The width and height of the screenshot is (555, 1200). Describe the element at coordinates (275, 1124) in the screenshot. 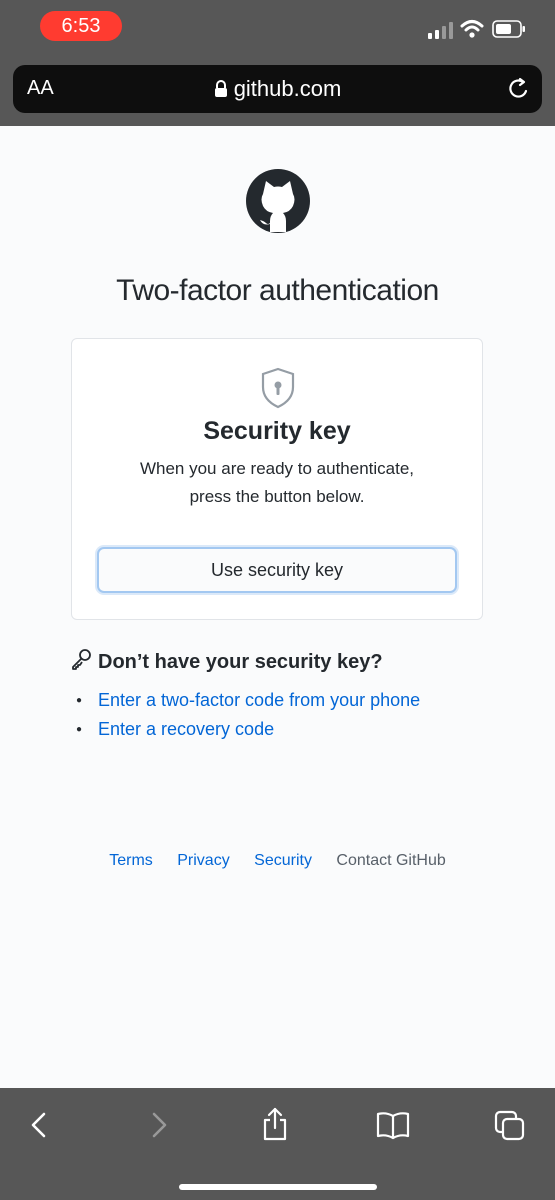

I see `share-icon` at that location.